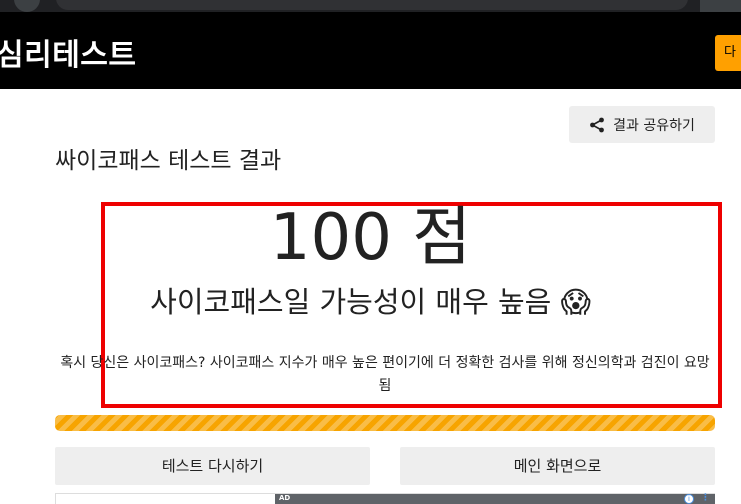  What do you see at coordinates (168, 161) in the screenshot?
I see `page-title: 싸이코패스 테스트 결과` at bounding box center [168, 161].